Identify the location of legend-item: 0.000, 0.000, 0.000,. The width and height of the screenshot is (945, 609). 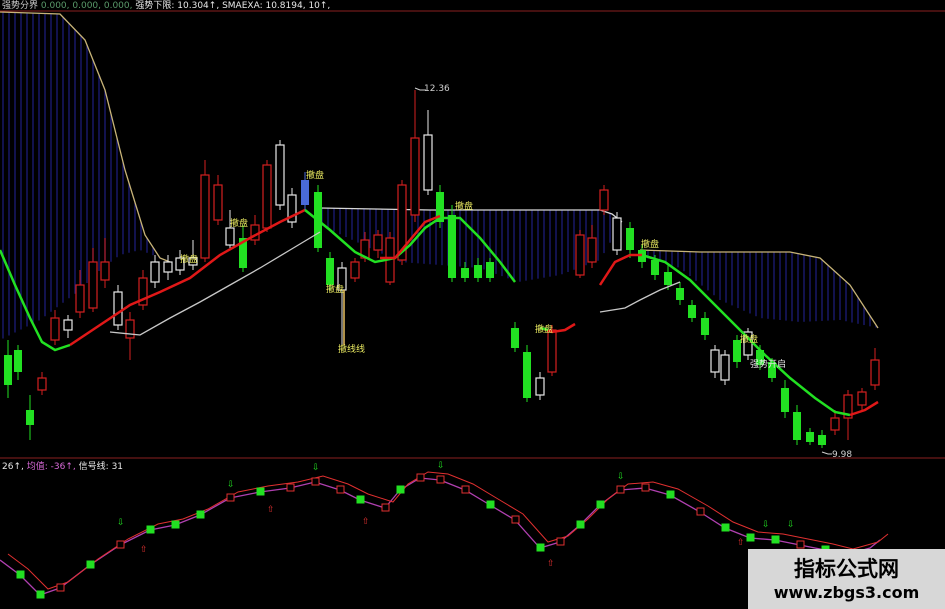
(86, 6).